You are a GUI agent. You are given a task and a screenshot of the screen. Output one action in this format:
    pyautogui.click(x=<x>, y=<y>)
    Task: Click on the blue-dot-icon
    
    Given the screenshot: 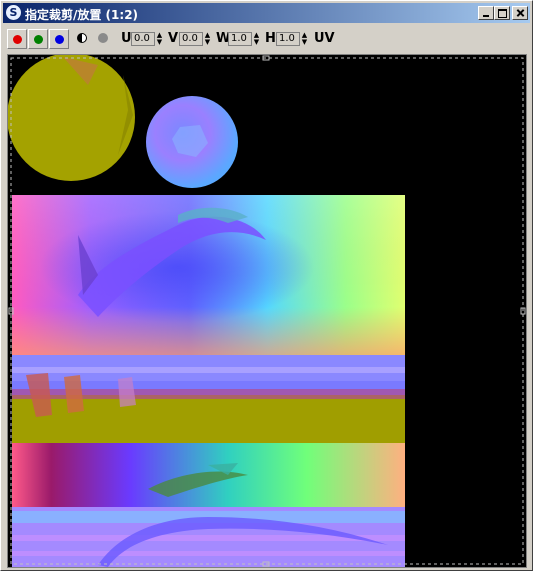 What is the action you would take?
    pyautogui.click(x=59, y=39)
    